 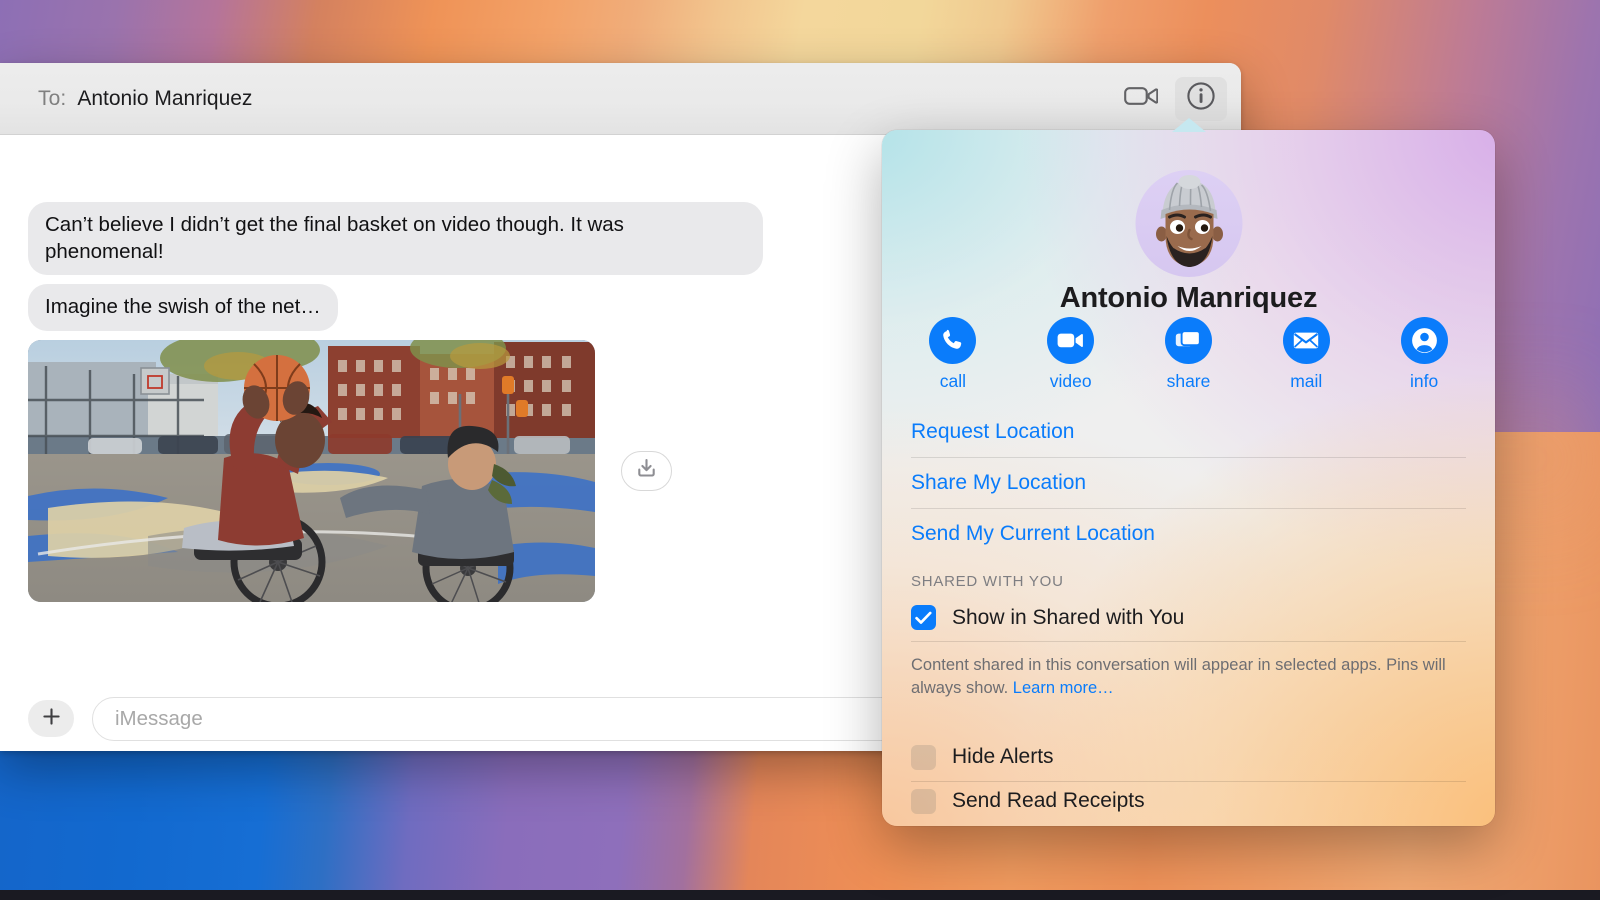 What do you see at coordinates (1306, 381) in the screenshot?
I see `action-mail-label: mail` at bounding box center [1306, 381].